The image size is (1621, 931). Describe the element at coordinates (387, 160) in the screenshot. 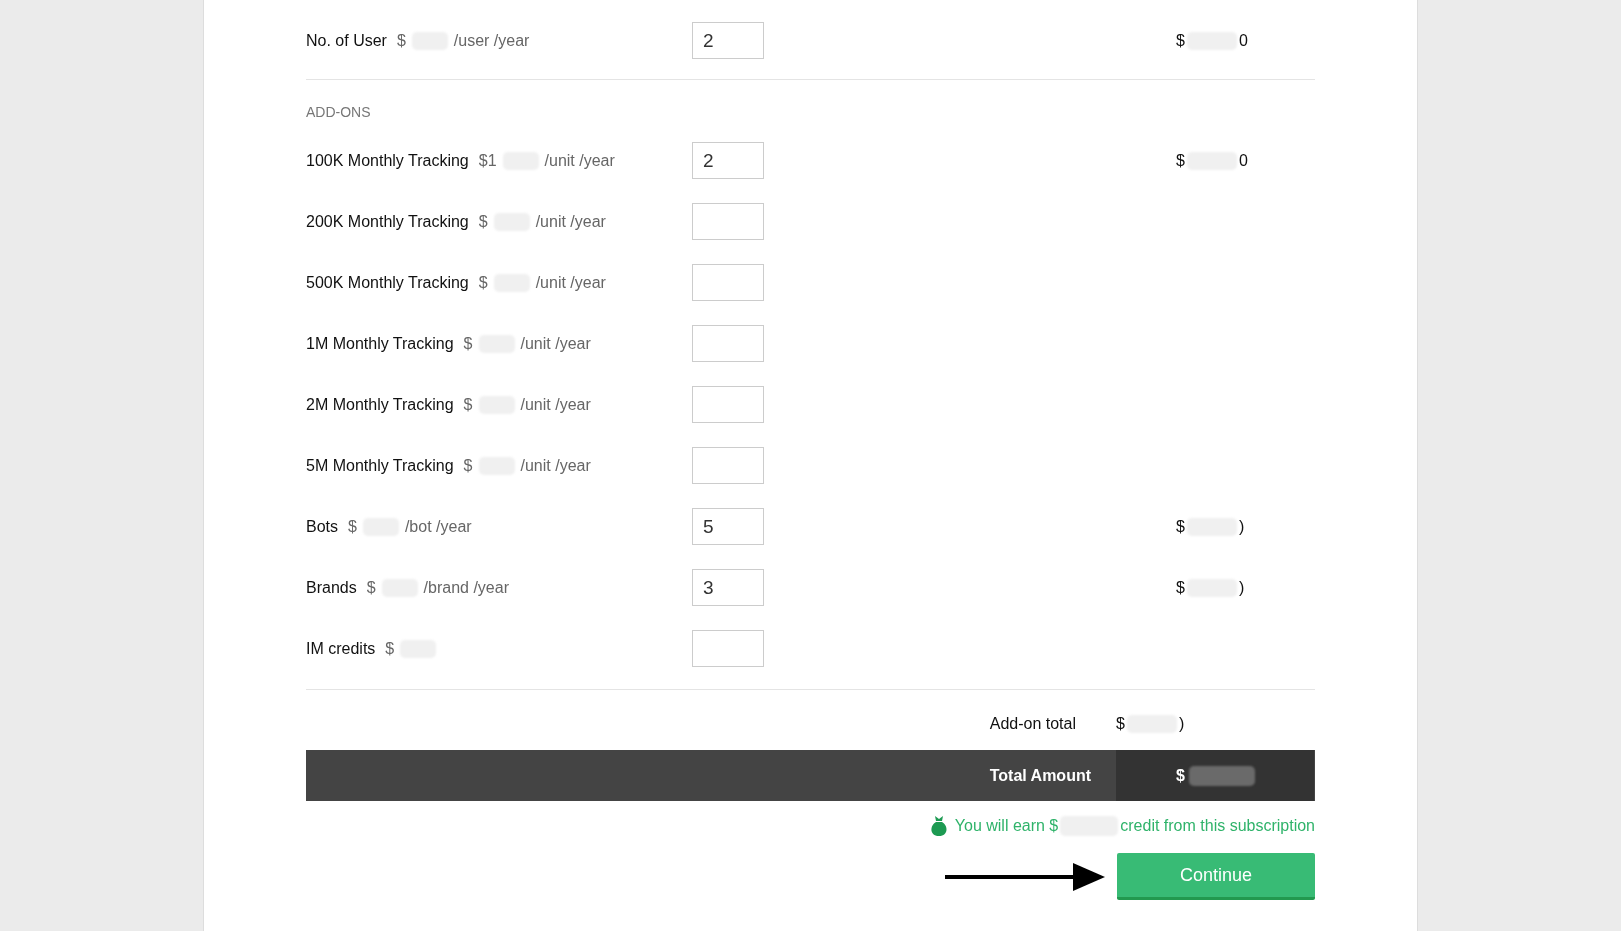

I see `item-label: 100K Monthly Tracking` at that location.